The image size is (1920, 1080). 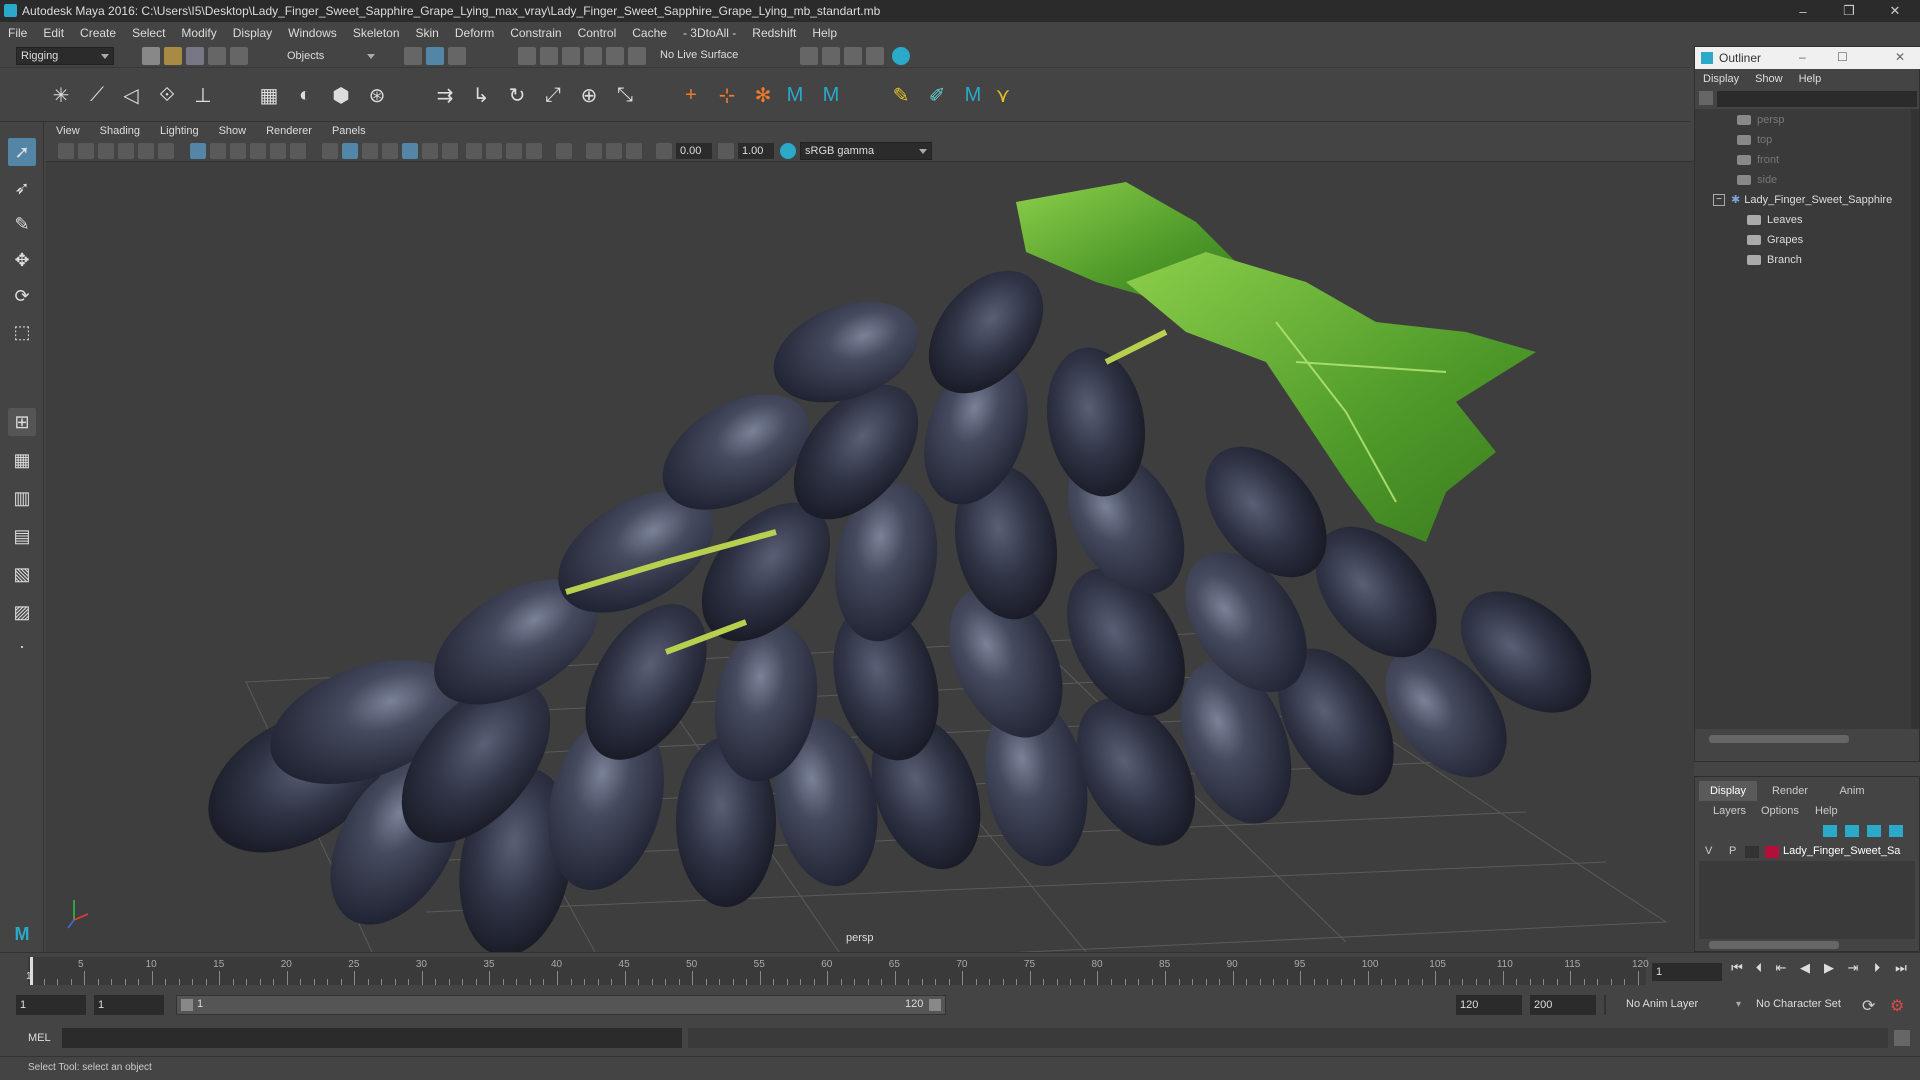 What do you see at coordinates (1728, 791) in the screenshot?
I see `tab-display: Display` at bounding box center [1728, 791].